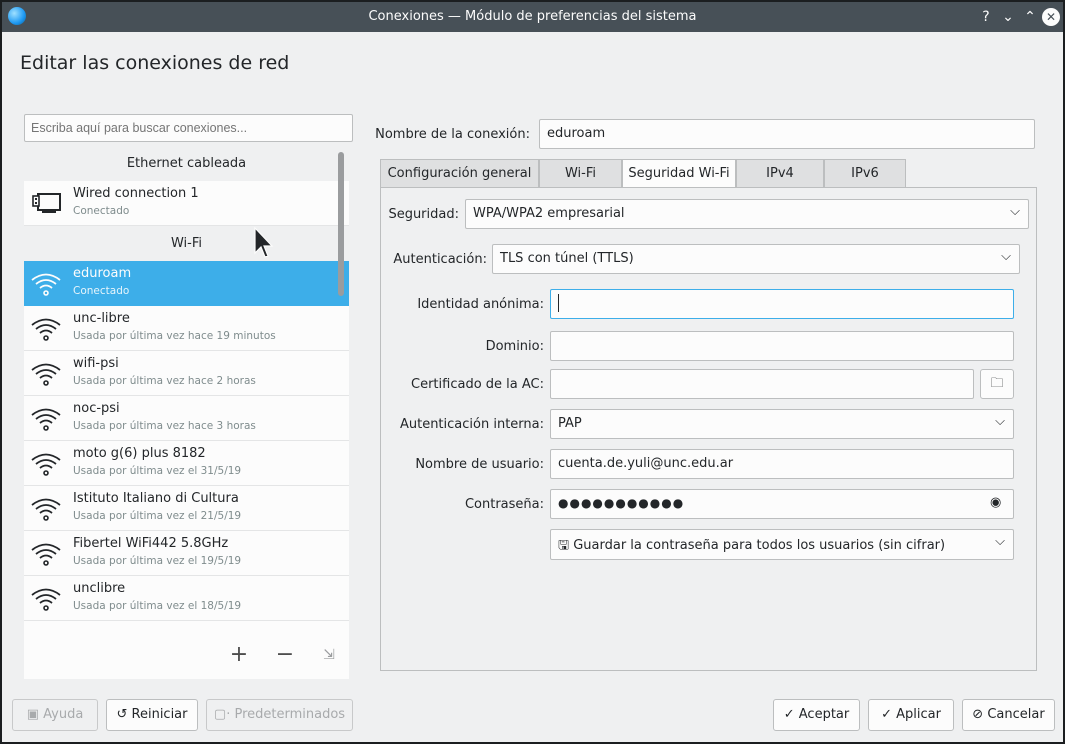  I want to click on tab-general: Configuración general, so click(459, 173).